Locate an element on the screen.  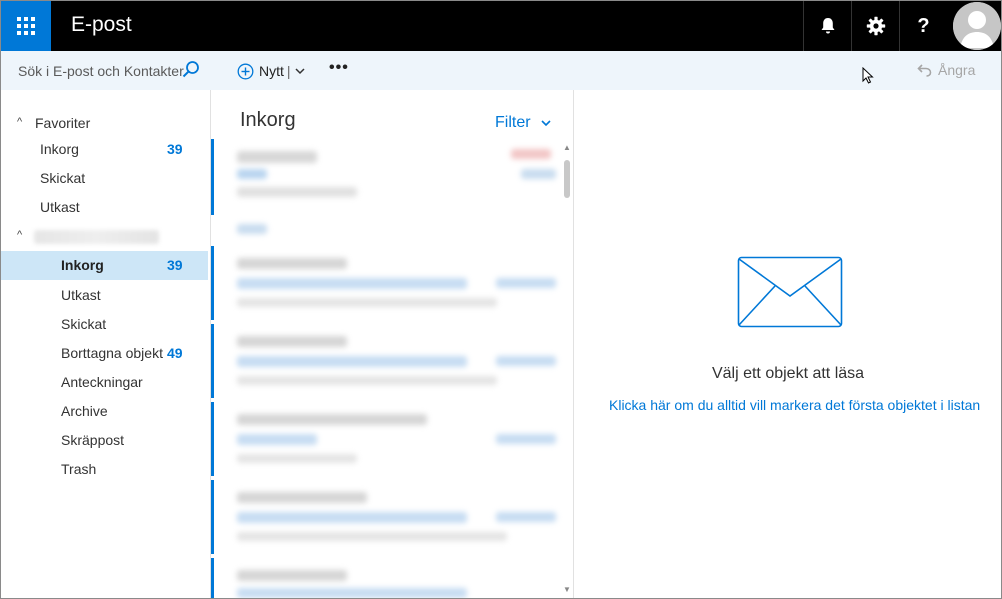
folder-label: Skräppost is located at coordinates (93, 440).